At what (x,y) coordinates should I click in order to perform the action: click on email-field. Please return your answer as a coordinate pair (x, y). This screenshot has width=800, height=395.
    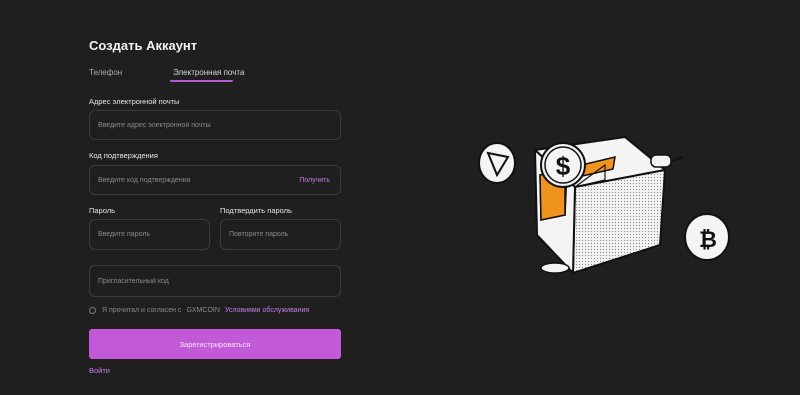
    Looking at the image, I should click on (215, 125).